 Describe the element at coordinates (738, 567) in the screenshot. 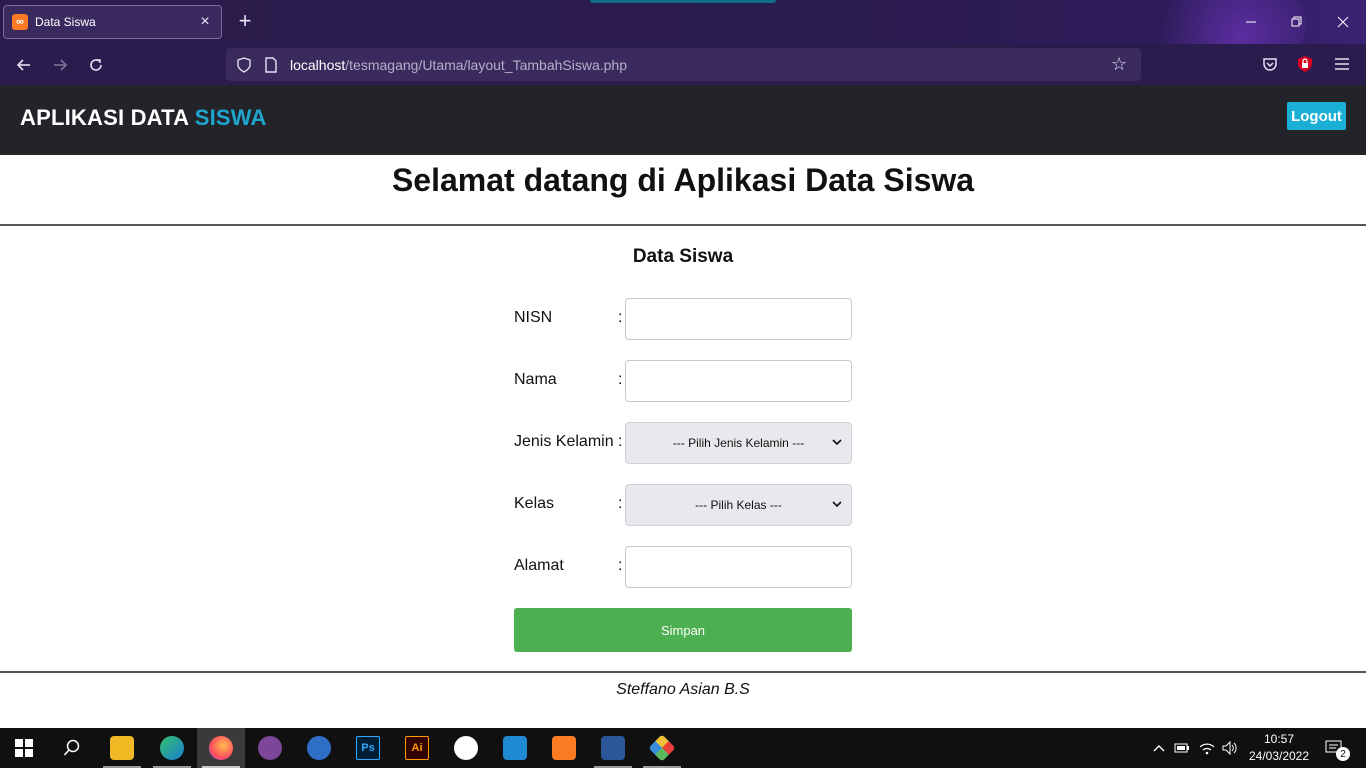

I see `alamat-input` at that location.